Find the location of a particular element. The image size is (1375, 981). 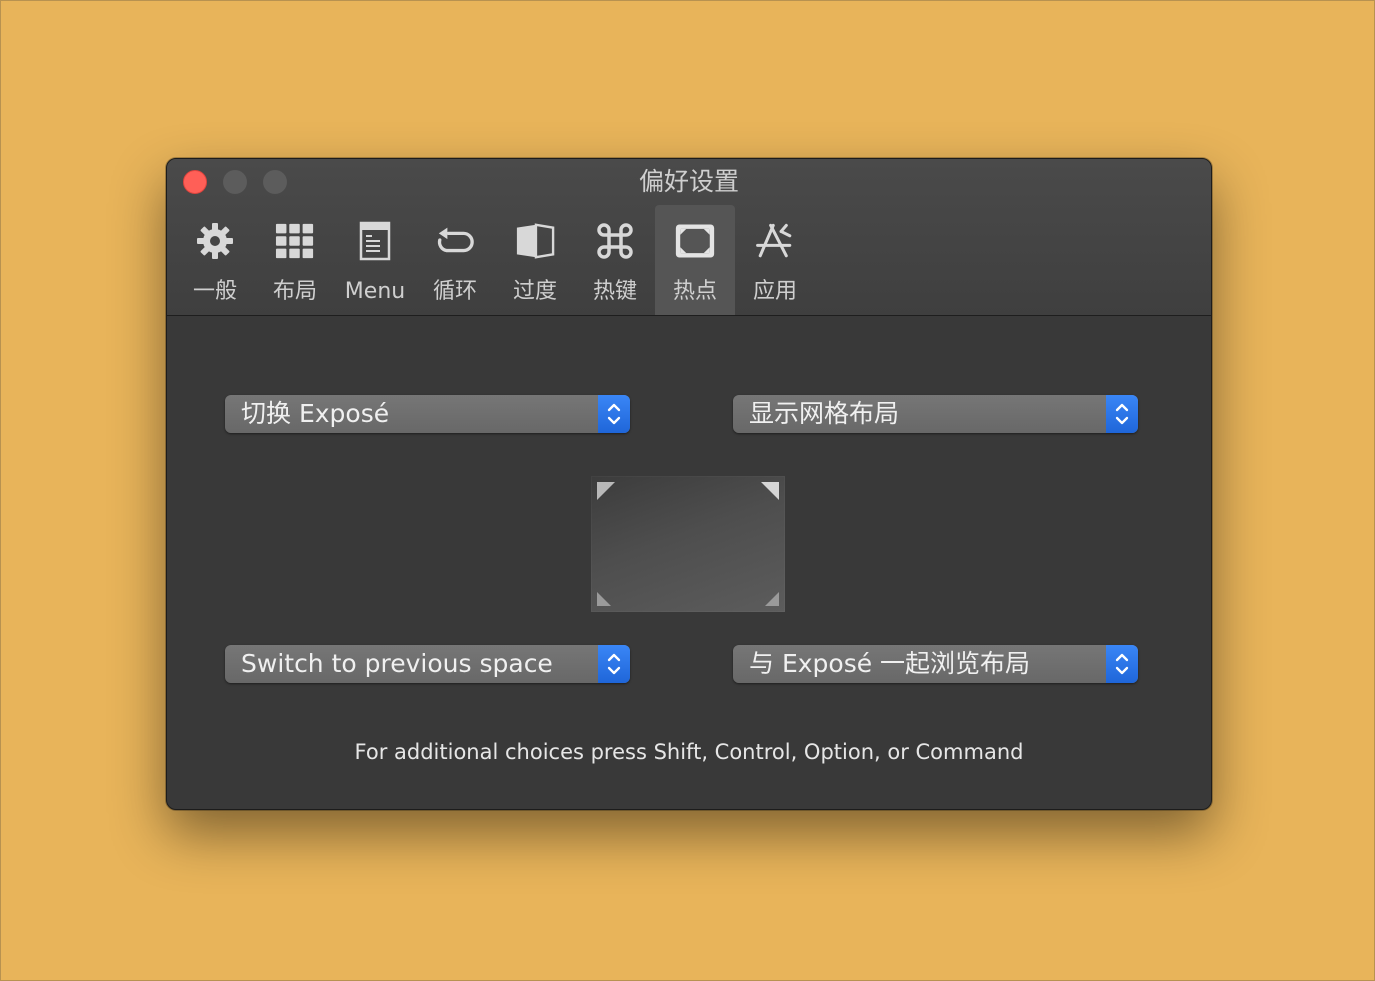

tab-cycle: 循环 is located at coordinates (455, 260).